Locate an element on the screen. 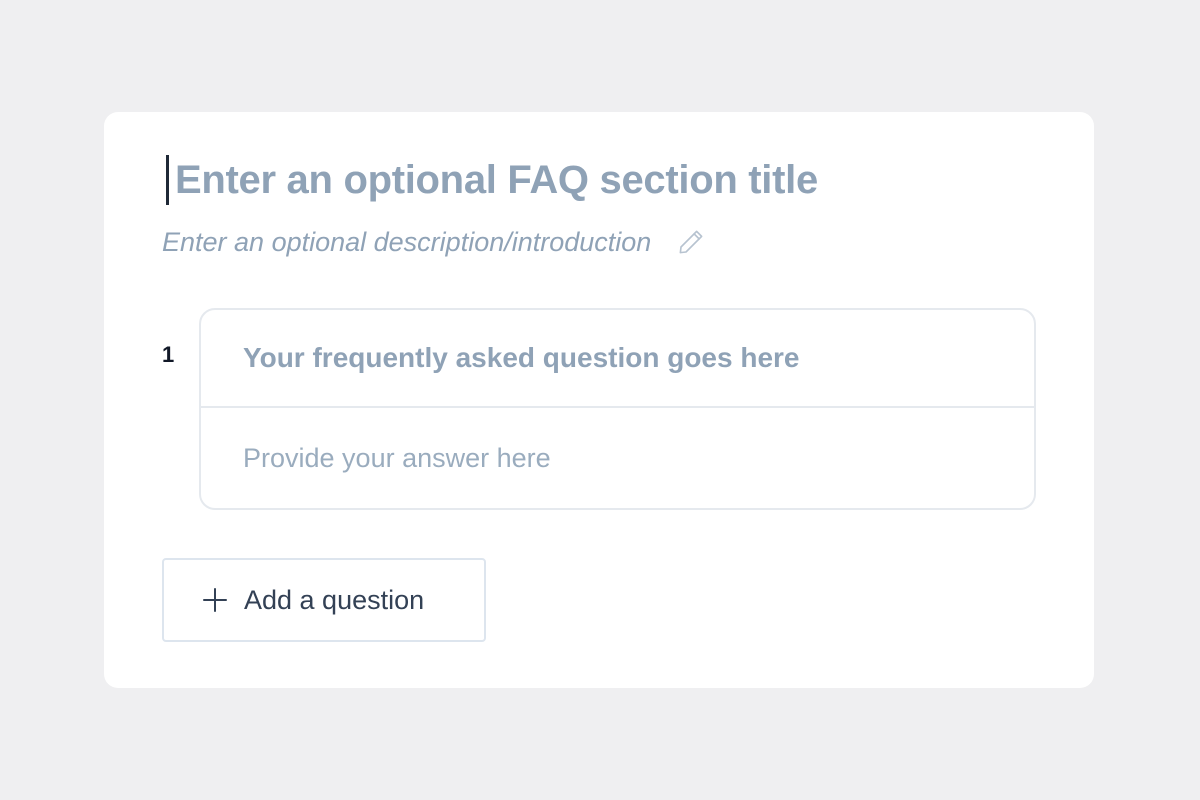  add-question-button: Add a question is located at coordinates (324, 600).